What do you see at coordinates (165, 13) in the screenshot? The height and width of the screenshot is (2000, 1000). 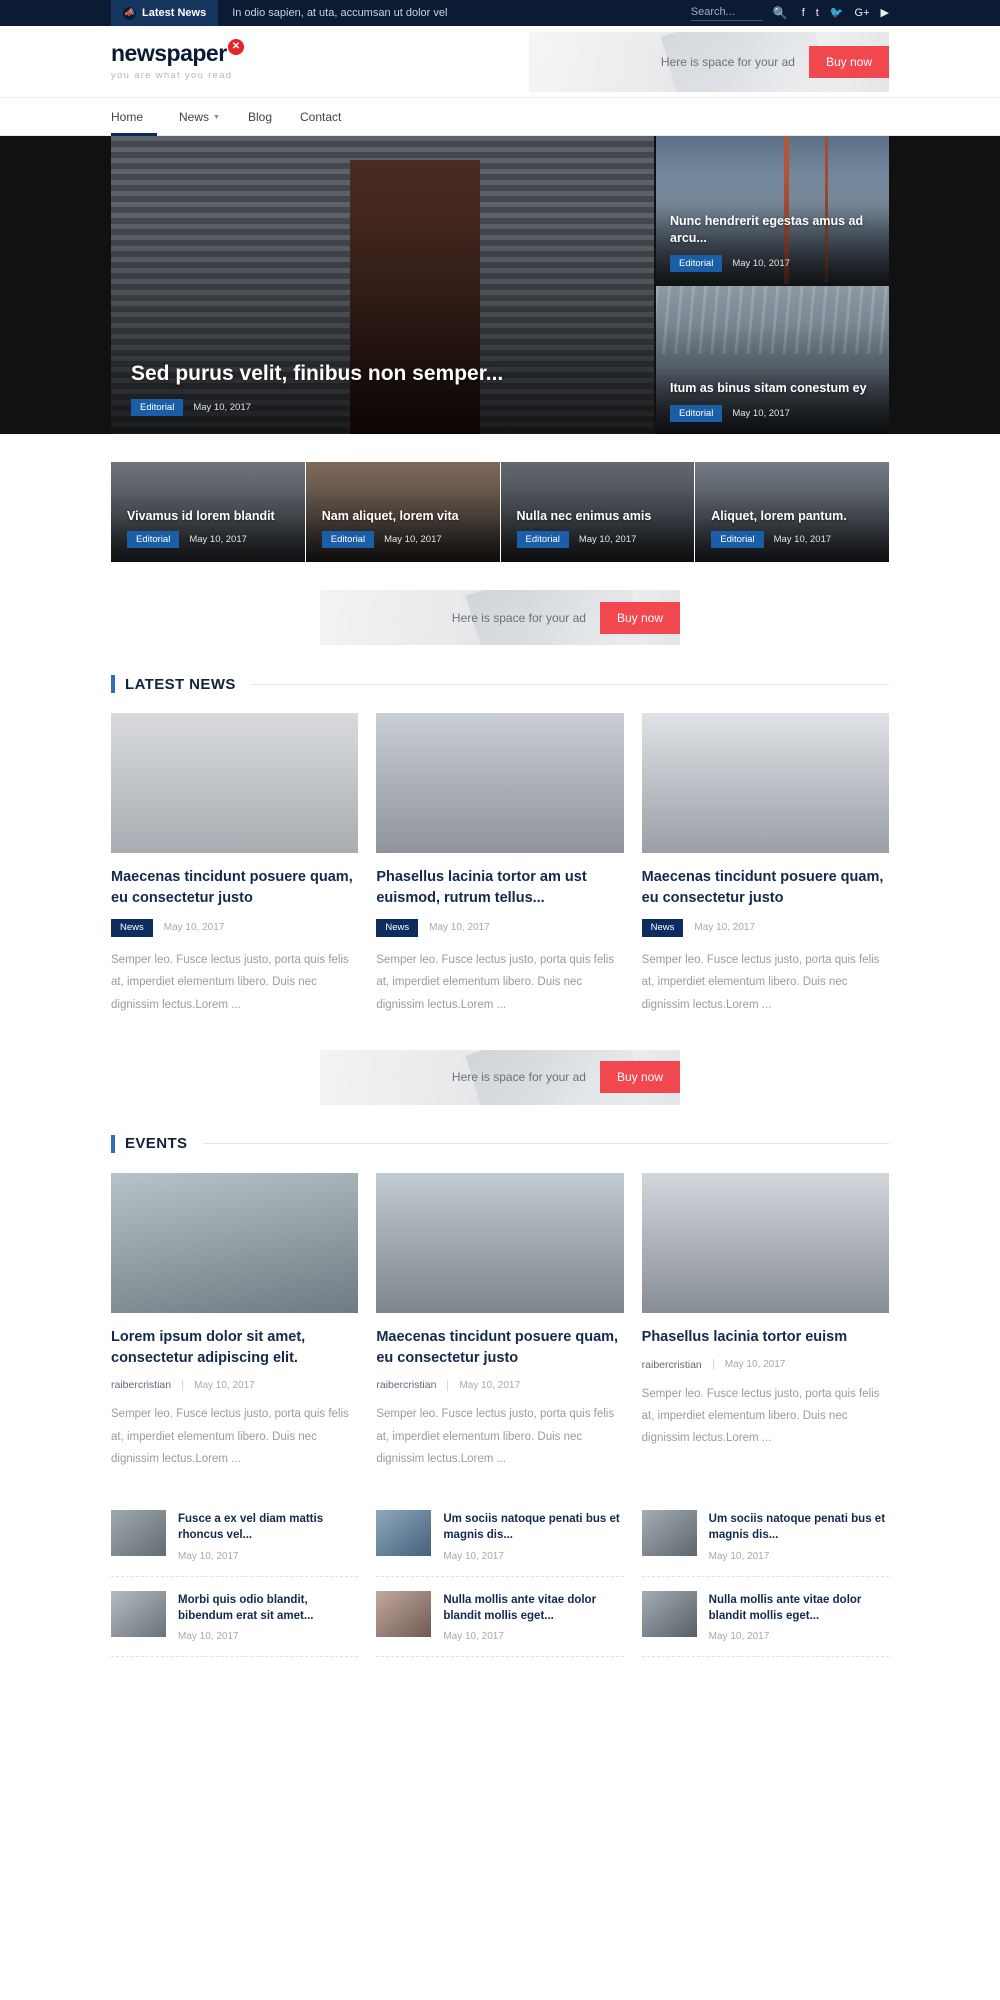 I see `latest-news-tag: 📣 Latest News` at bounding box center [165, 13].